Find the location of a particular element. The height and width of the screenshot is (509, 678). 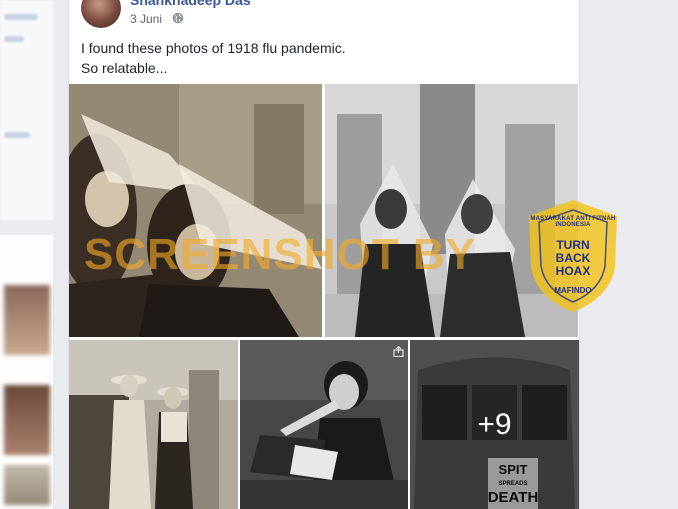

photo-4-typist is located at coordinates (324, 424).